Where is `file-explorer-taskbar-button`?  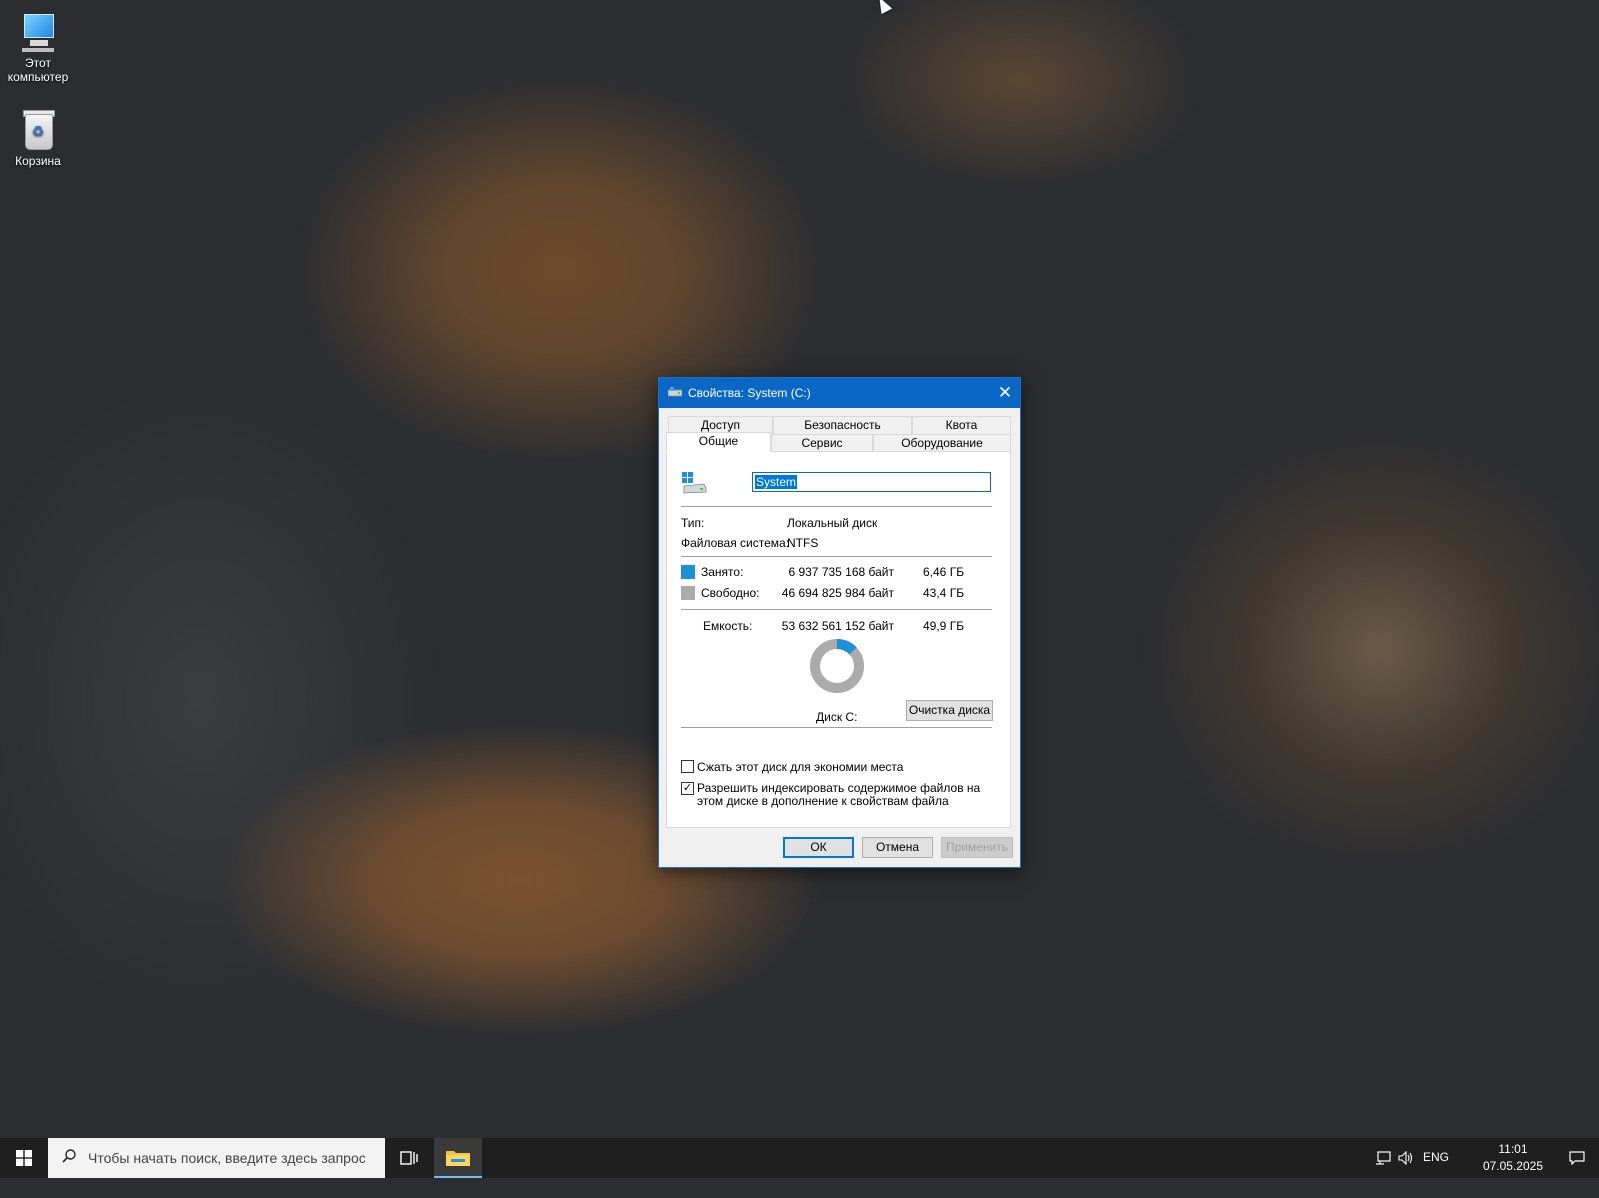 file-explorer-taskbar-button is located at coordinates (458, 1158).